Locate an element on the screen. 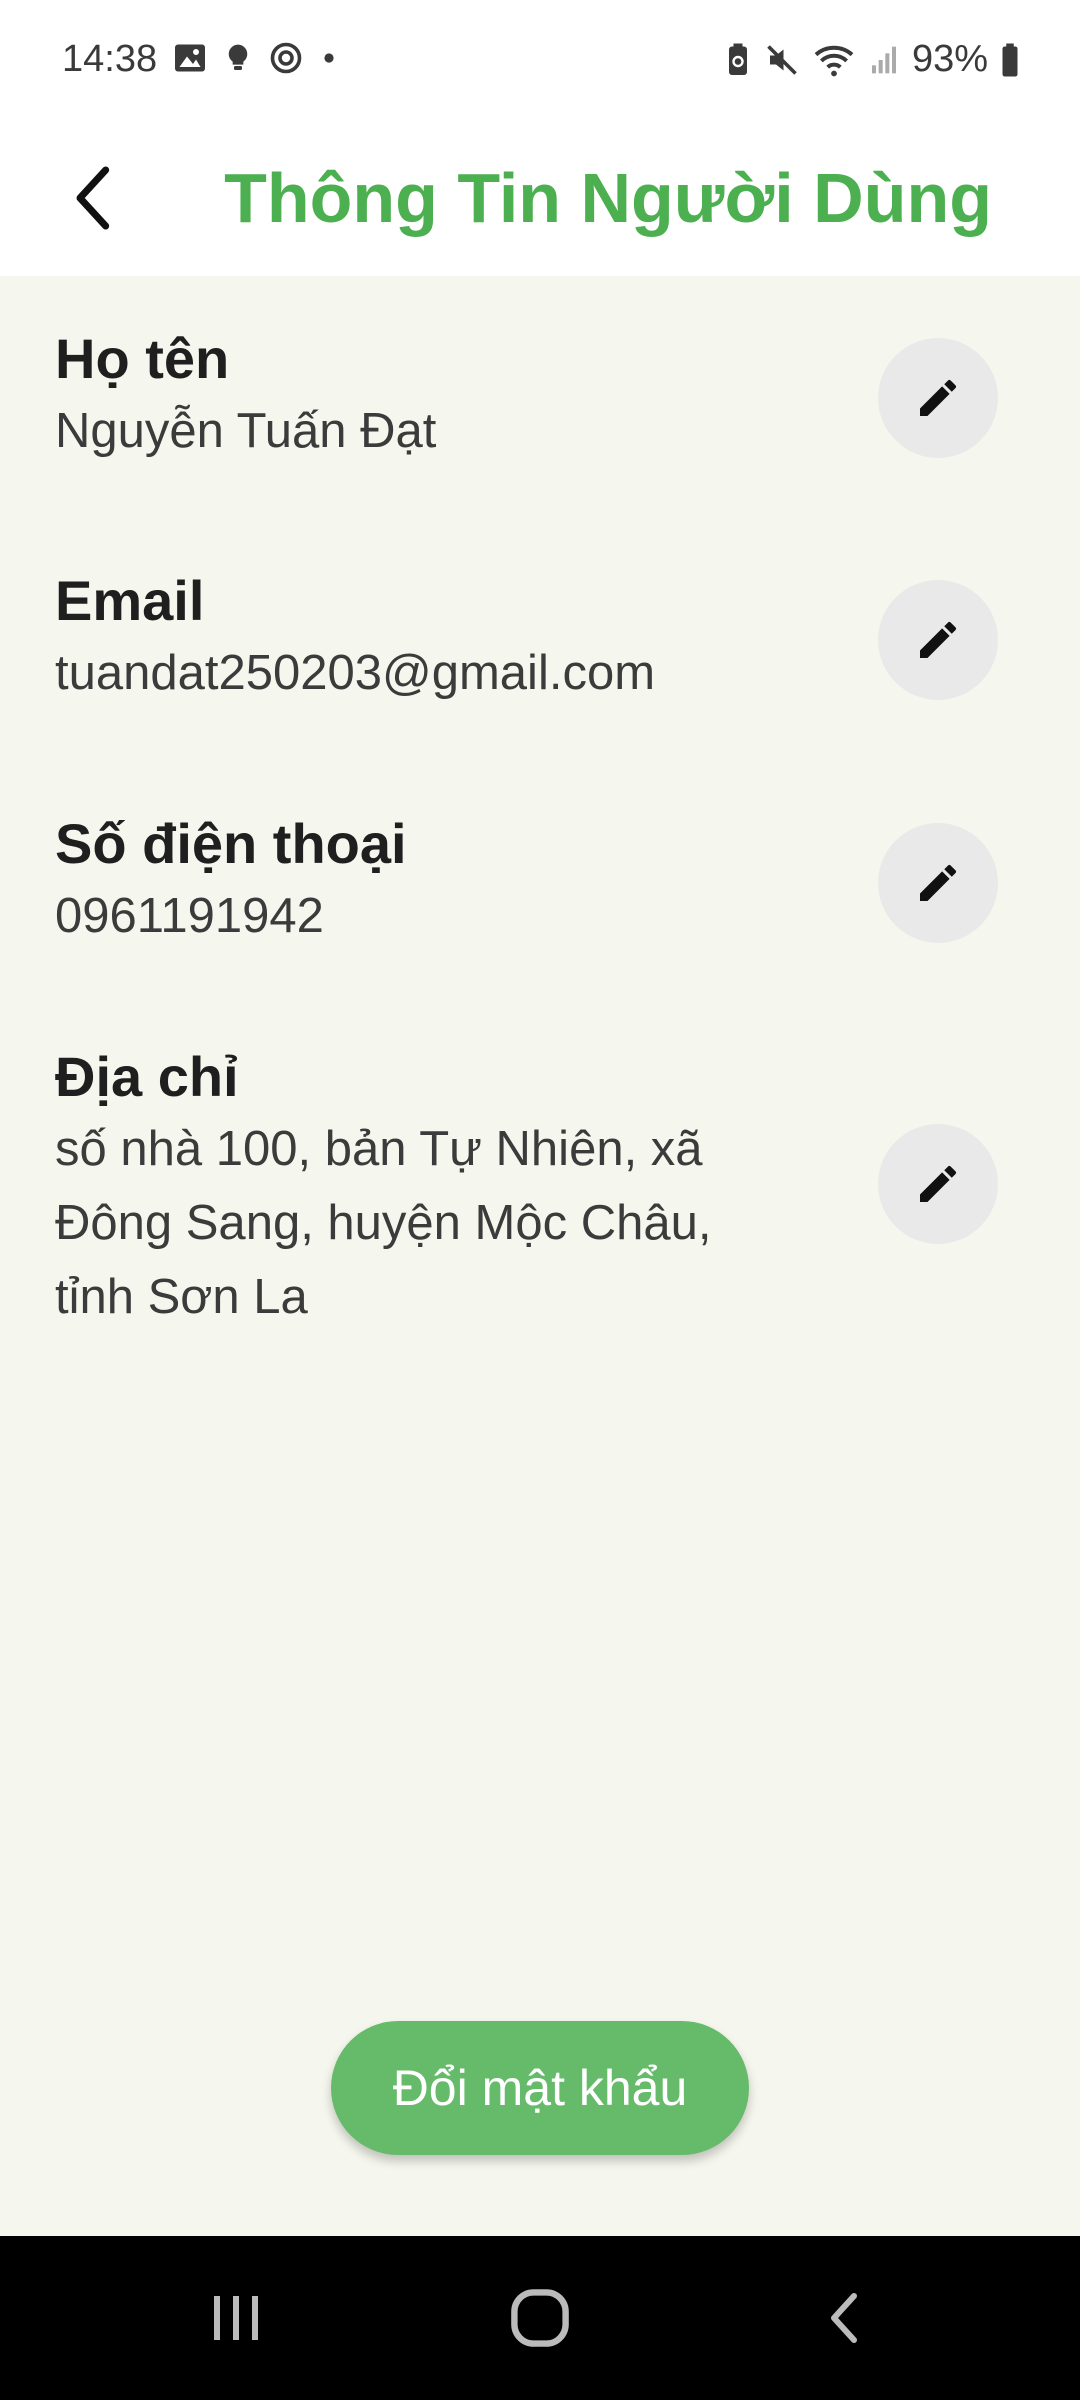 Image resolution: width=1080 pixels, height=2400 pixels. nav-back-button is located at coordinates (844, 2318).